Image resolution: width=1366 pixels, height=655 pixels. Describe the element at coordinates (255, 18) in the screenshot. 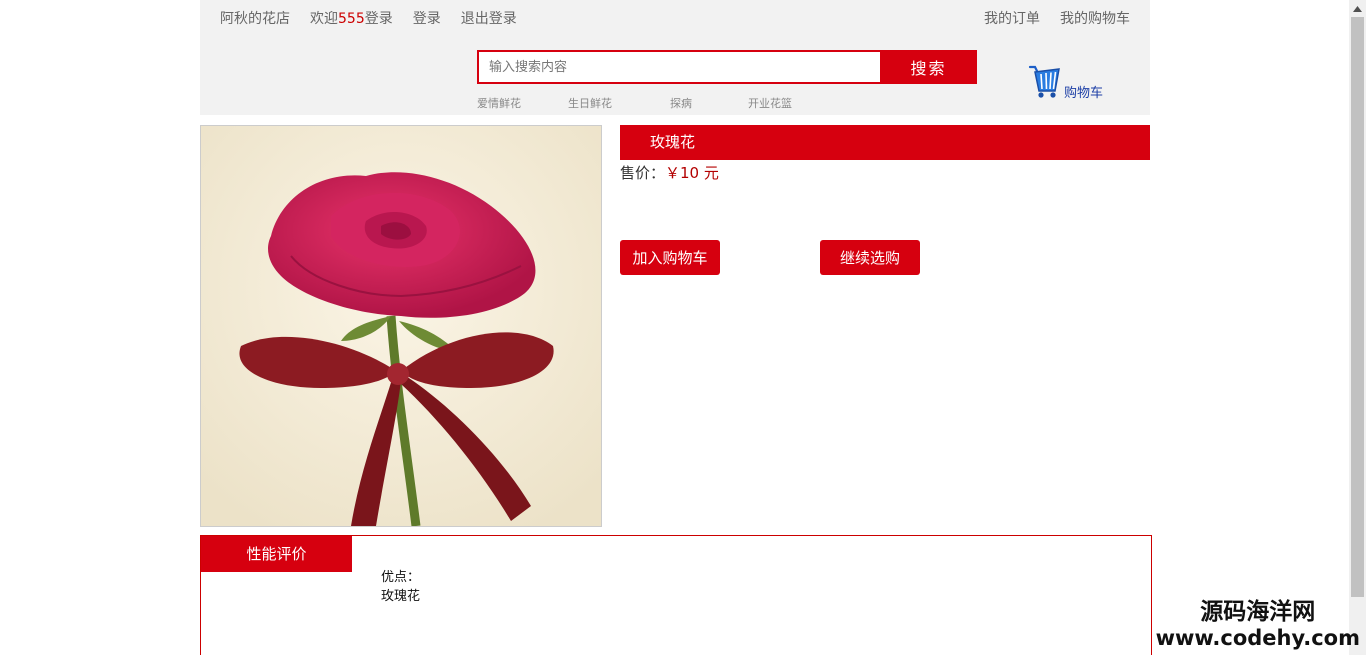

I see `shop-name-link: 阿秋的花店` at that location.